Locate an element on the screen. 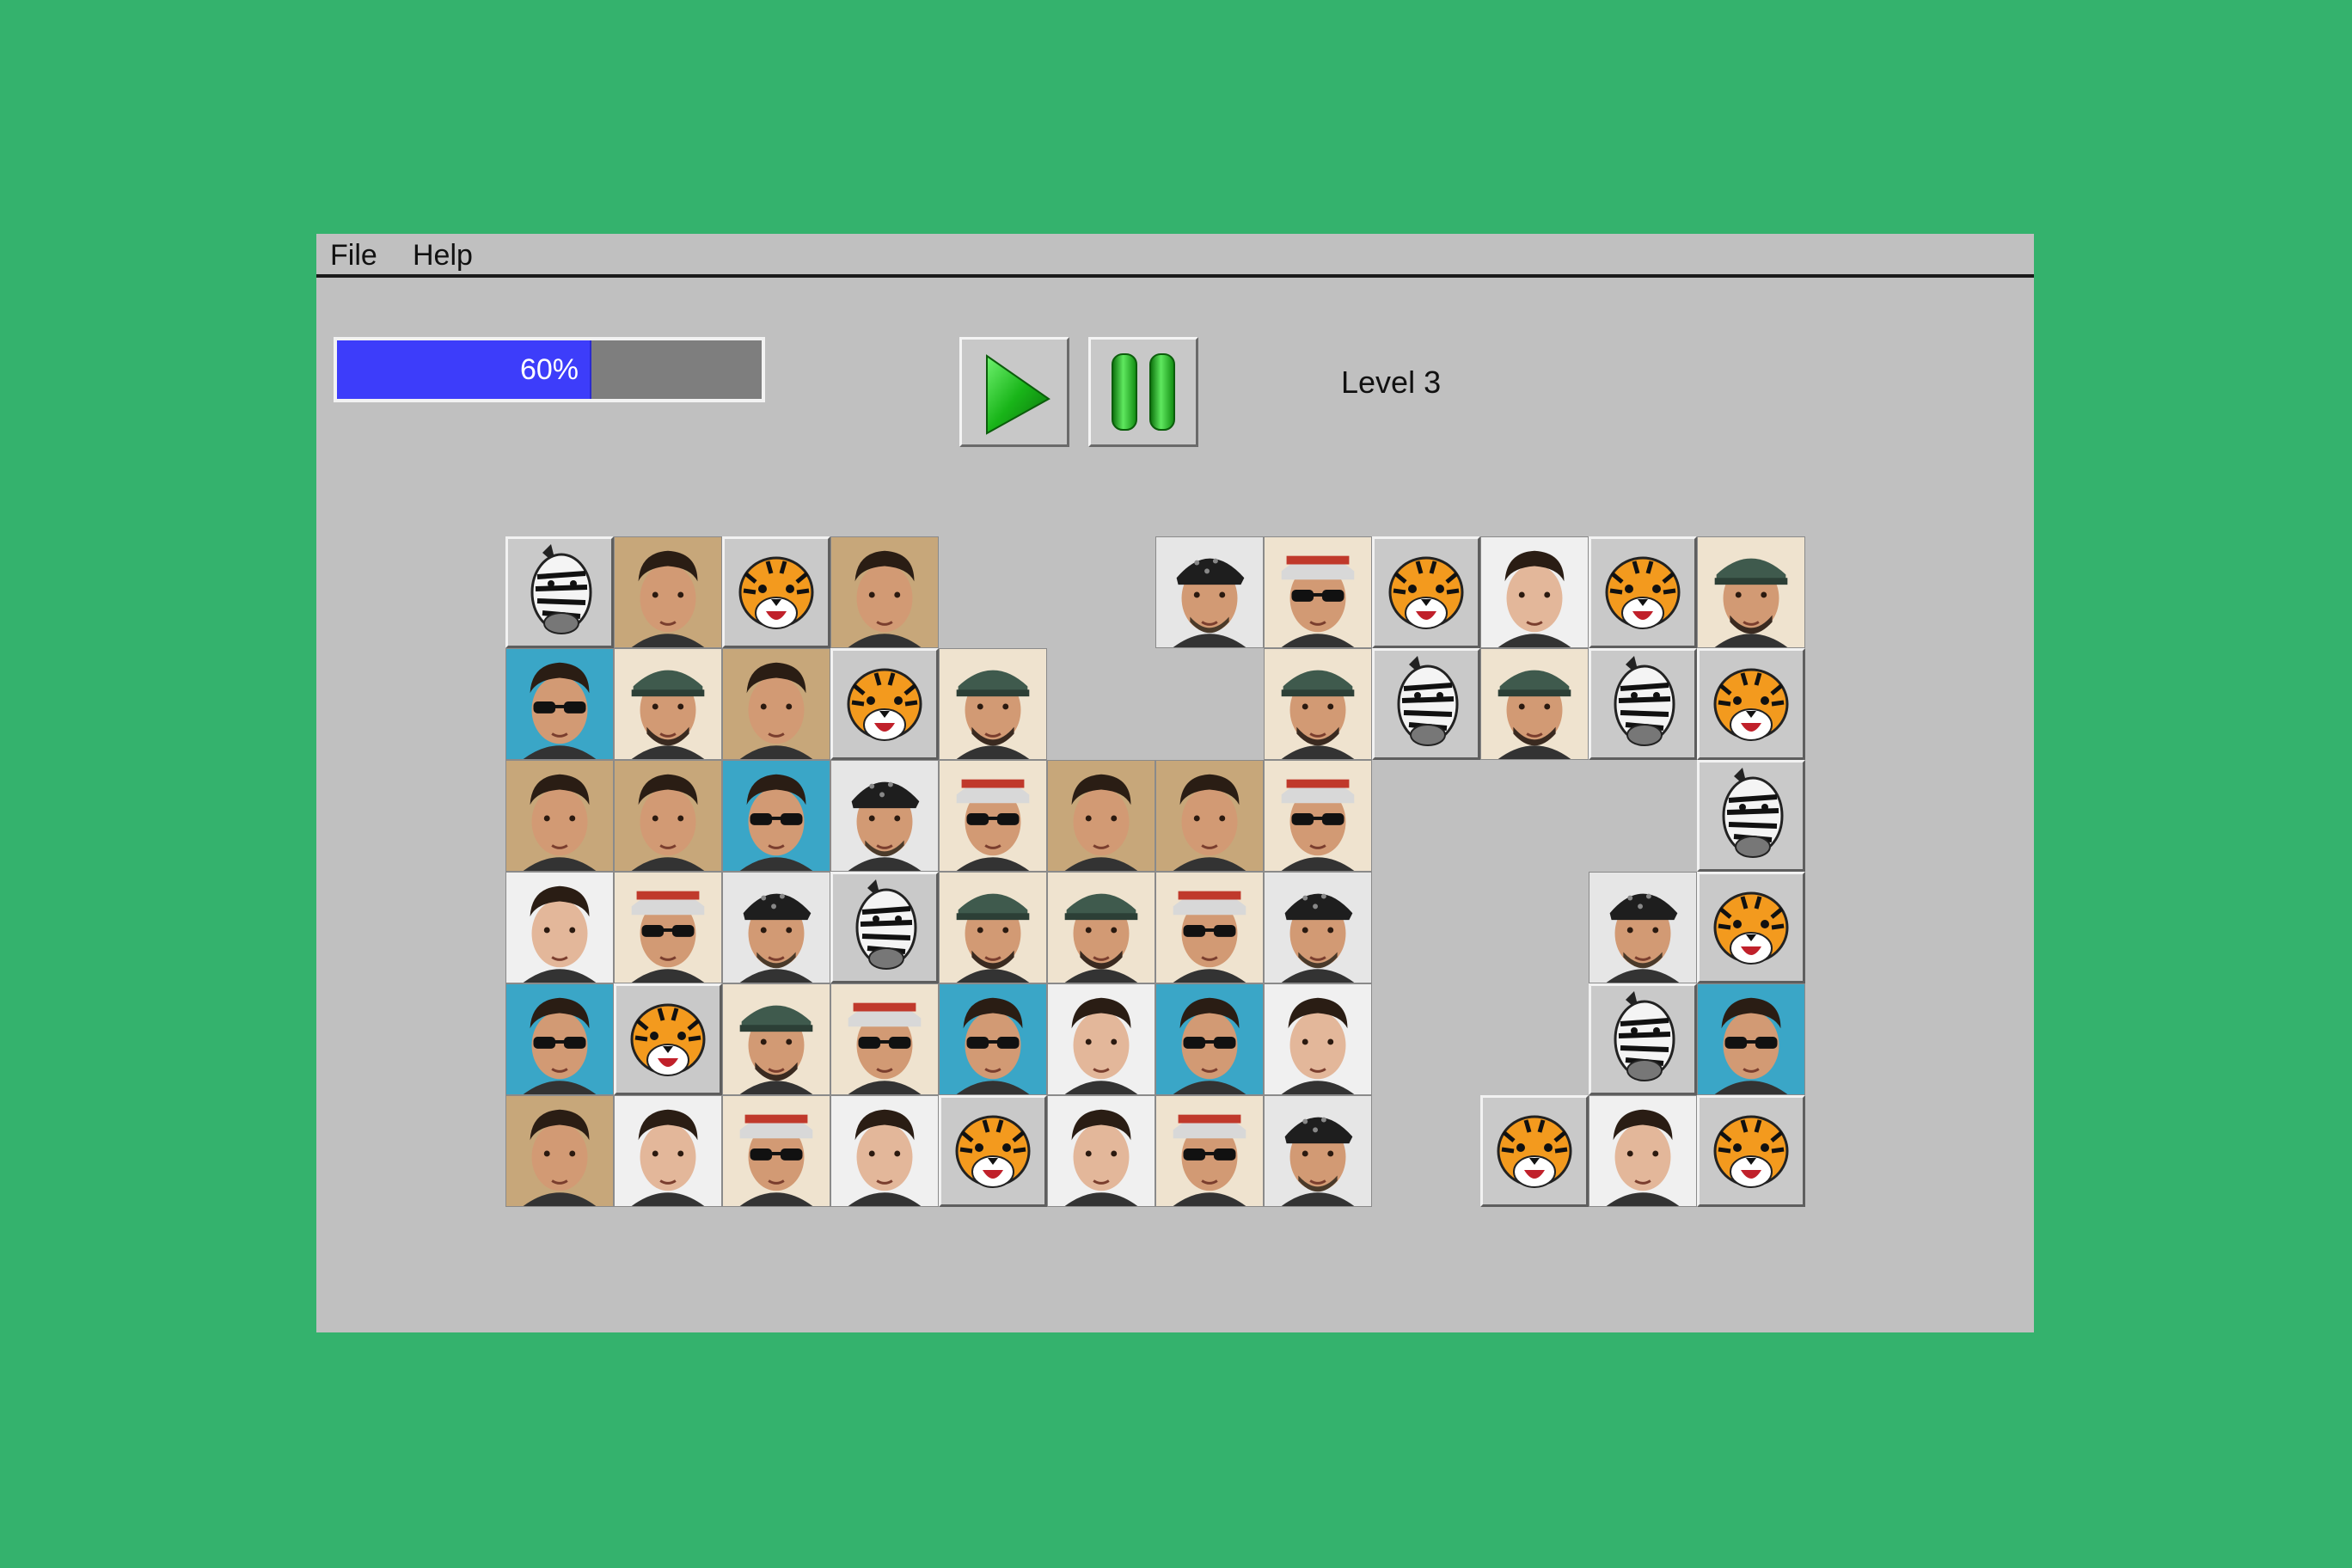 The image size is (2352, 1568). level-label: Level 3 is located at coordinates (1391, 382).